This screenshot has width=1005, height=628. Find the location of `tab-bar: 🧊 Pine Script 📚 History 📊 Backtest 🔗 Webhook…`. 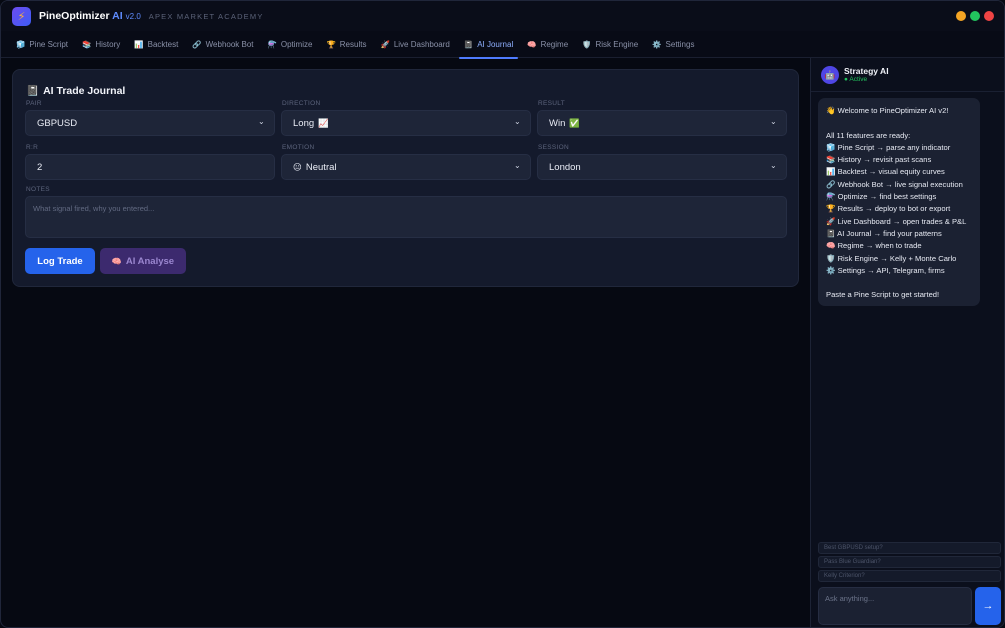

tab-bar: 🧊 Pine Script 📚 History 📊 Backtest 🔗 Webhook… is located at coordinates (502, 45).